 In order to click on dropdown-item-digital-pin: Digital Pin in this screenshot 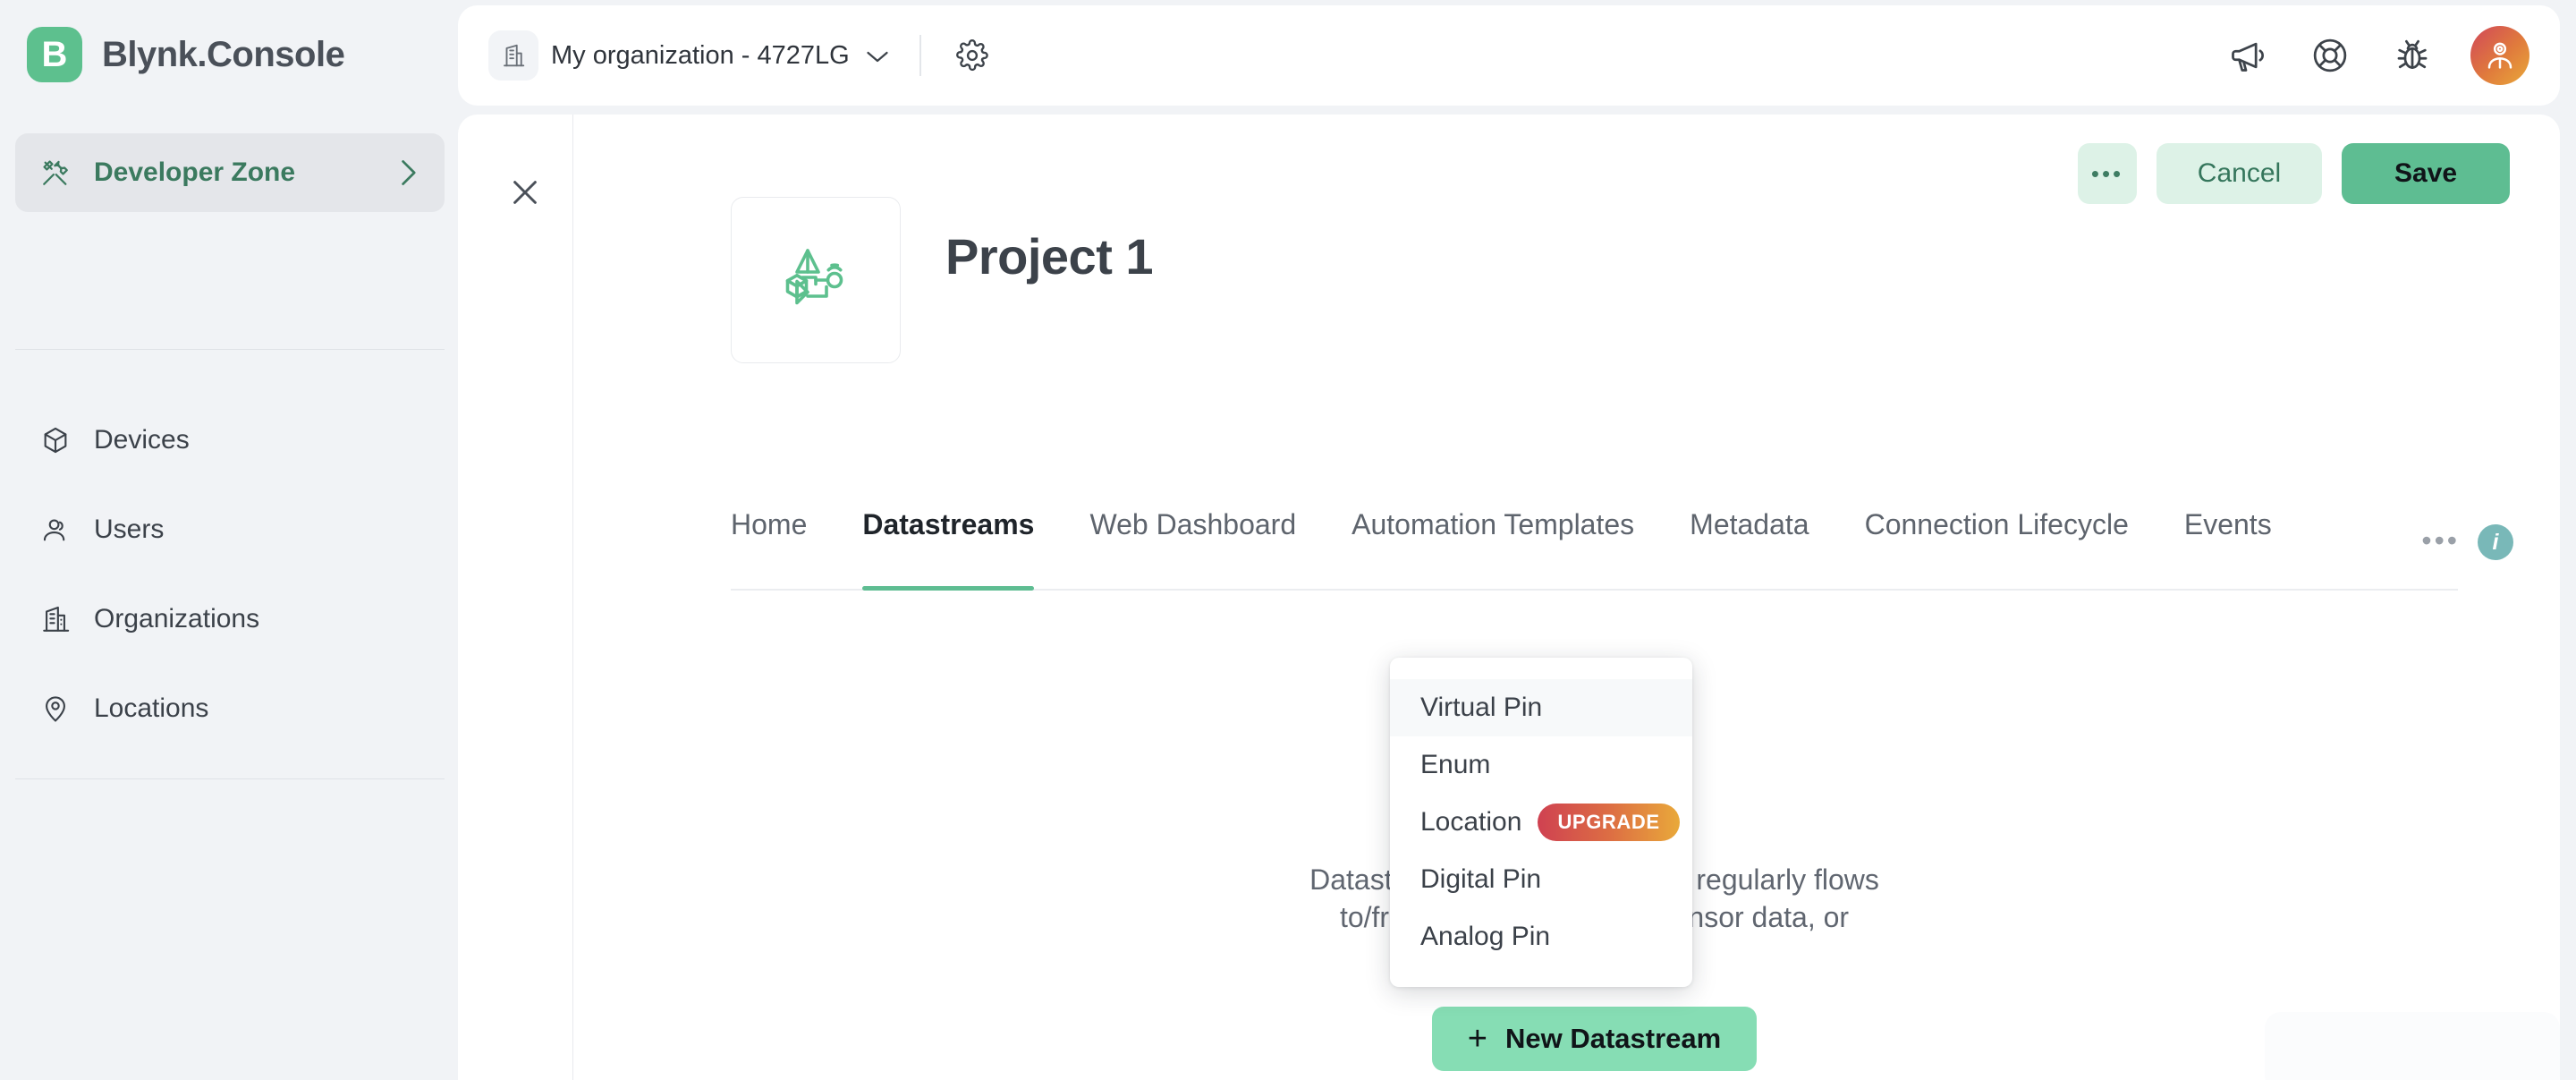, I will do `click(1541, 880)`.